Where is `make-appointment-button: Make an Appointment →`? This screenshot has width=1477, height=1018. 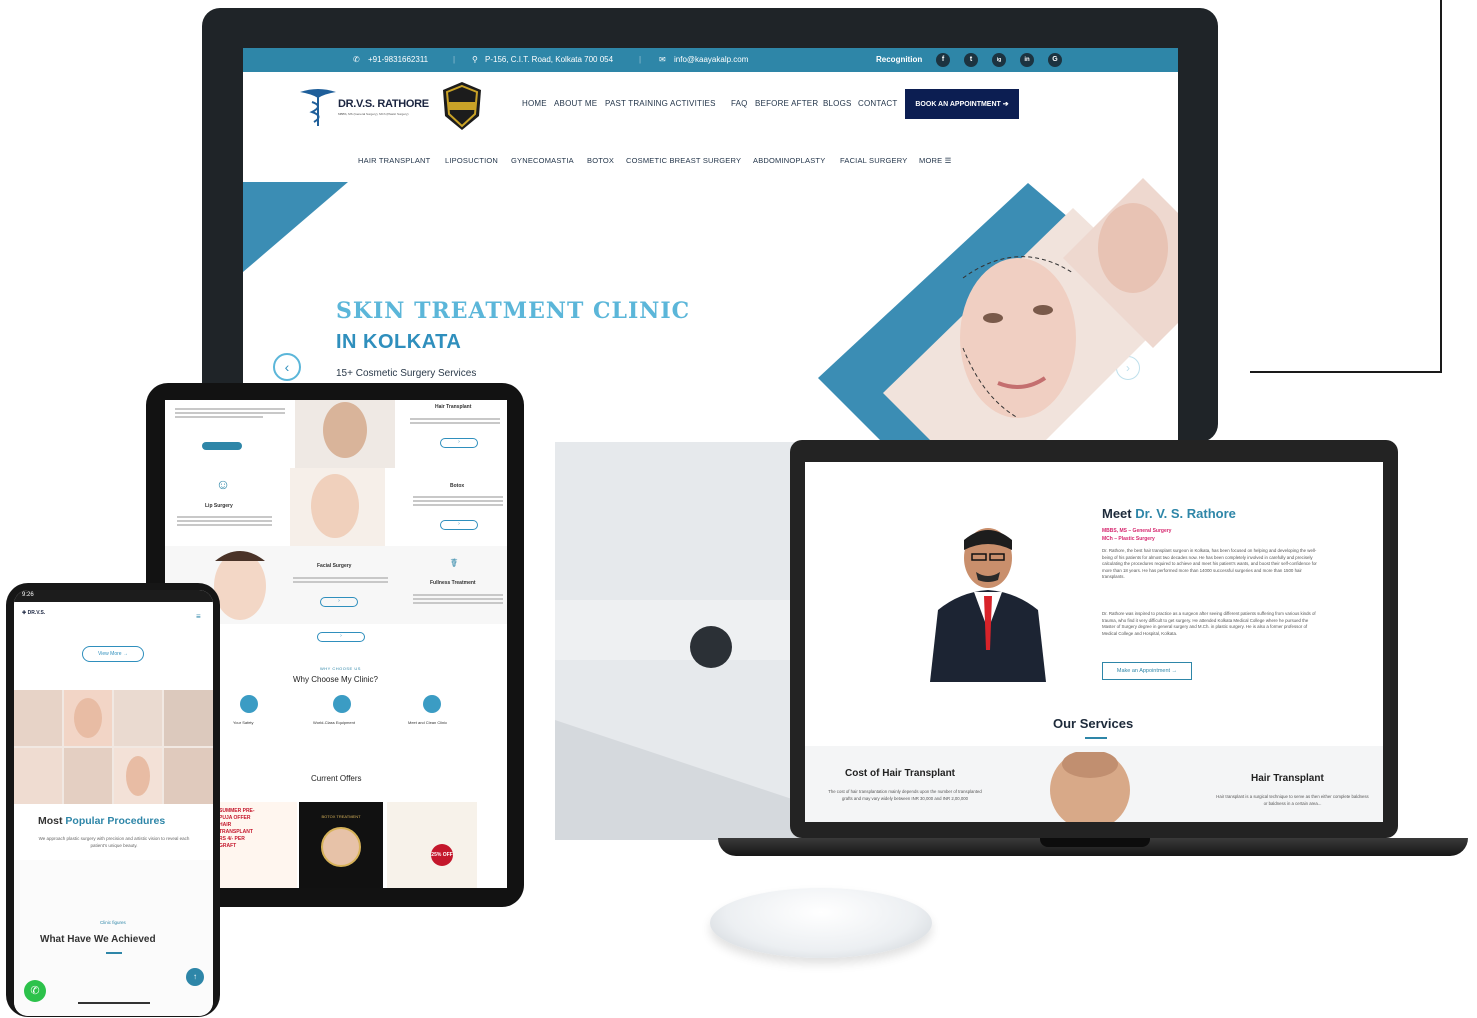 make-appointment-button: Make an Appointment → is located at coordinates (1147, 671).